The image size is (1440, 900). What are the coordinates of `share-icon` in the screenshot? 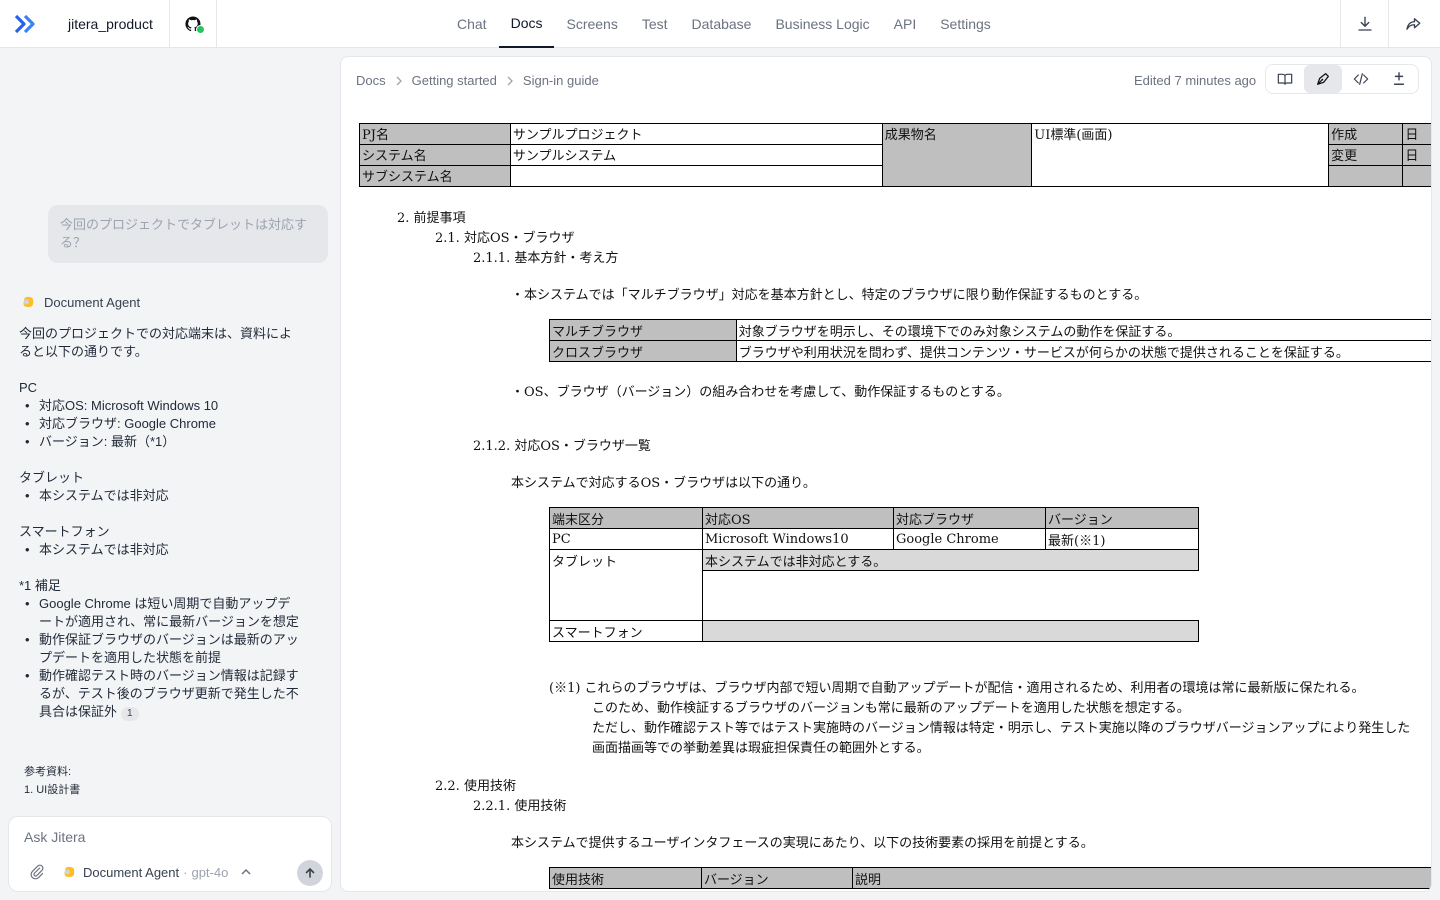 It's located at (1412, 24).